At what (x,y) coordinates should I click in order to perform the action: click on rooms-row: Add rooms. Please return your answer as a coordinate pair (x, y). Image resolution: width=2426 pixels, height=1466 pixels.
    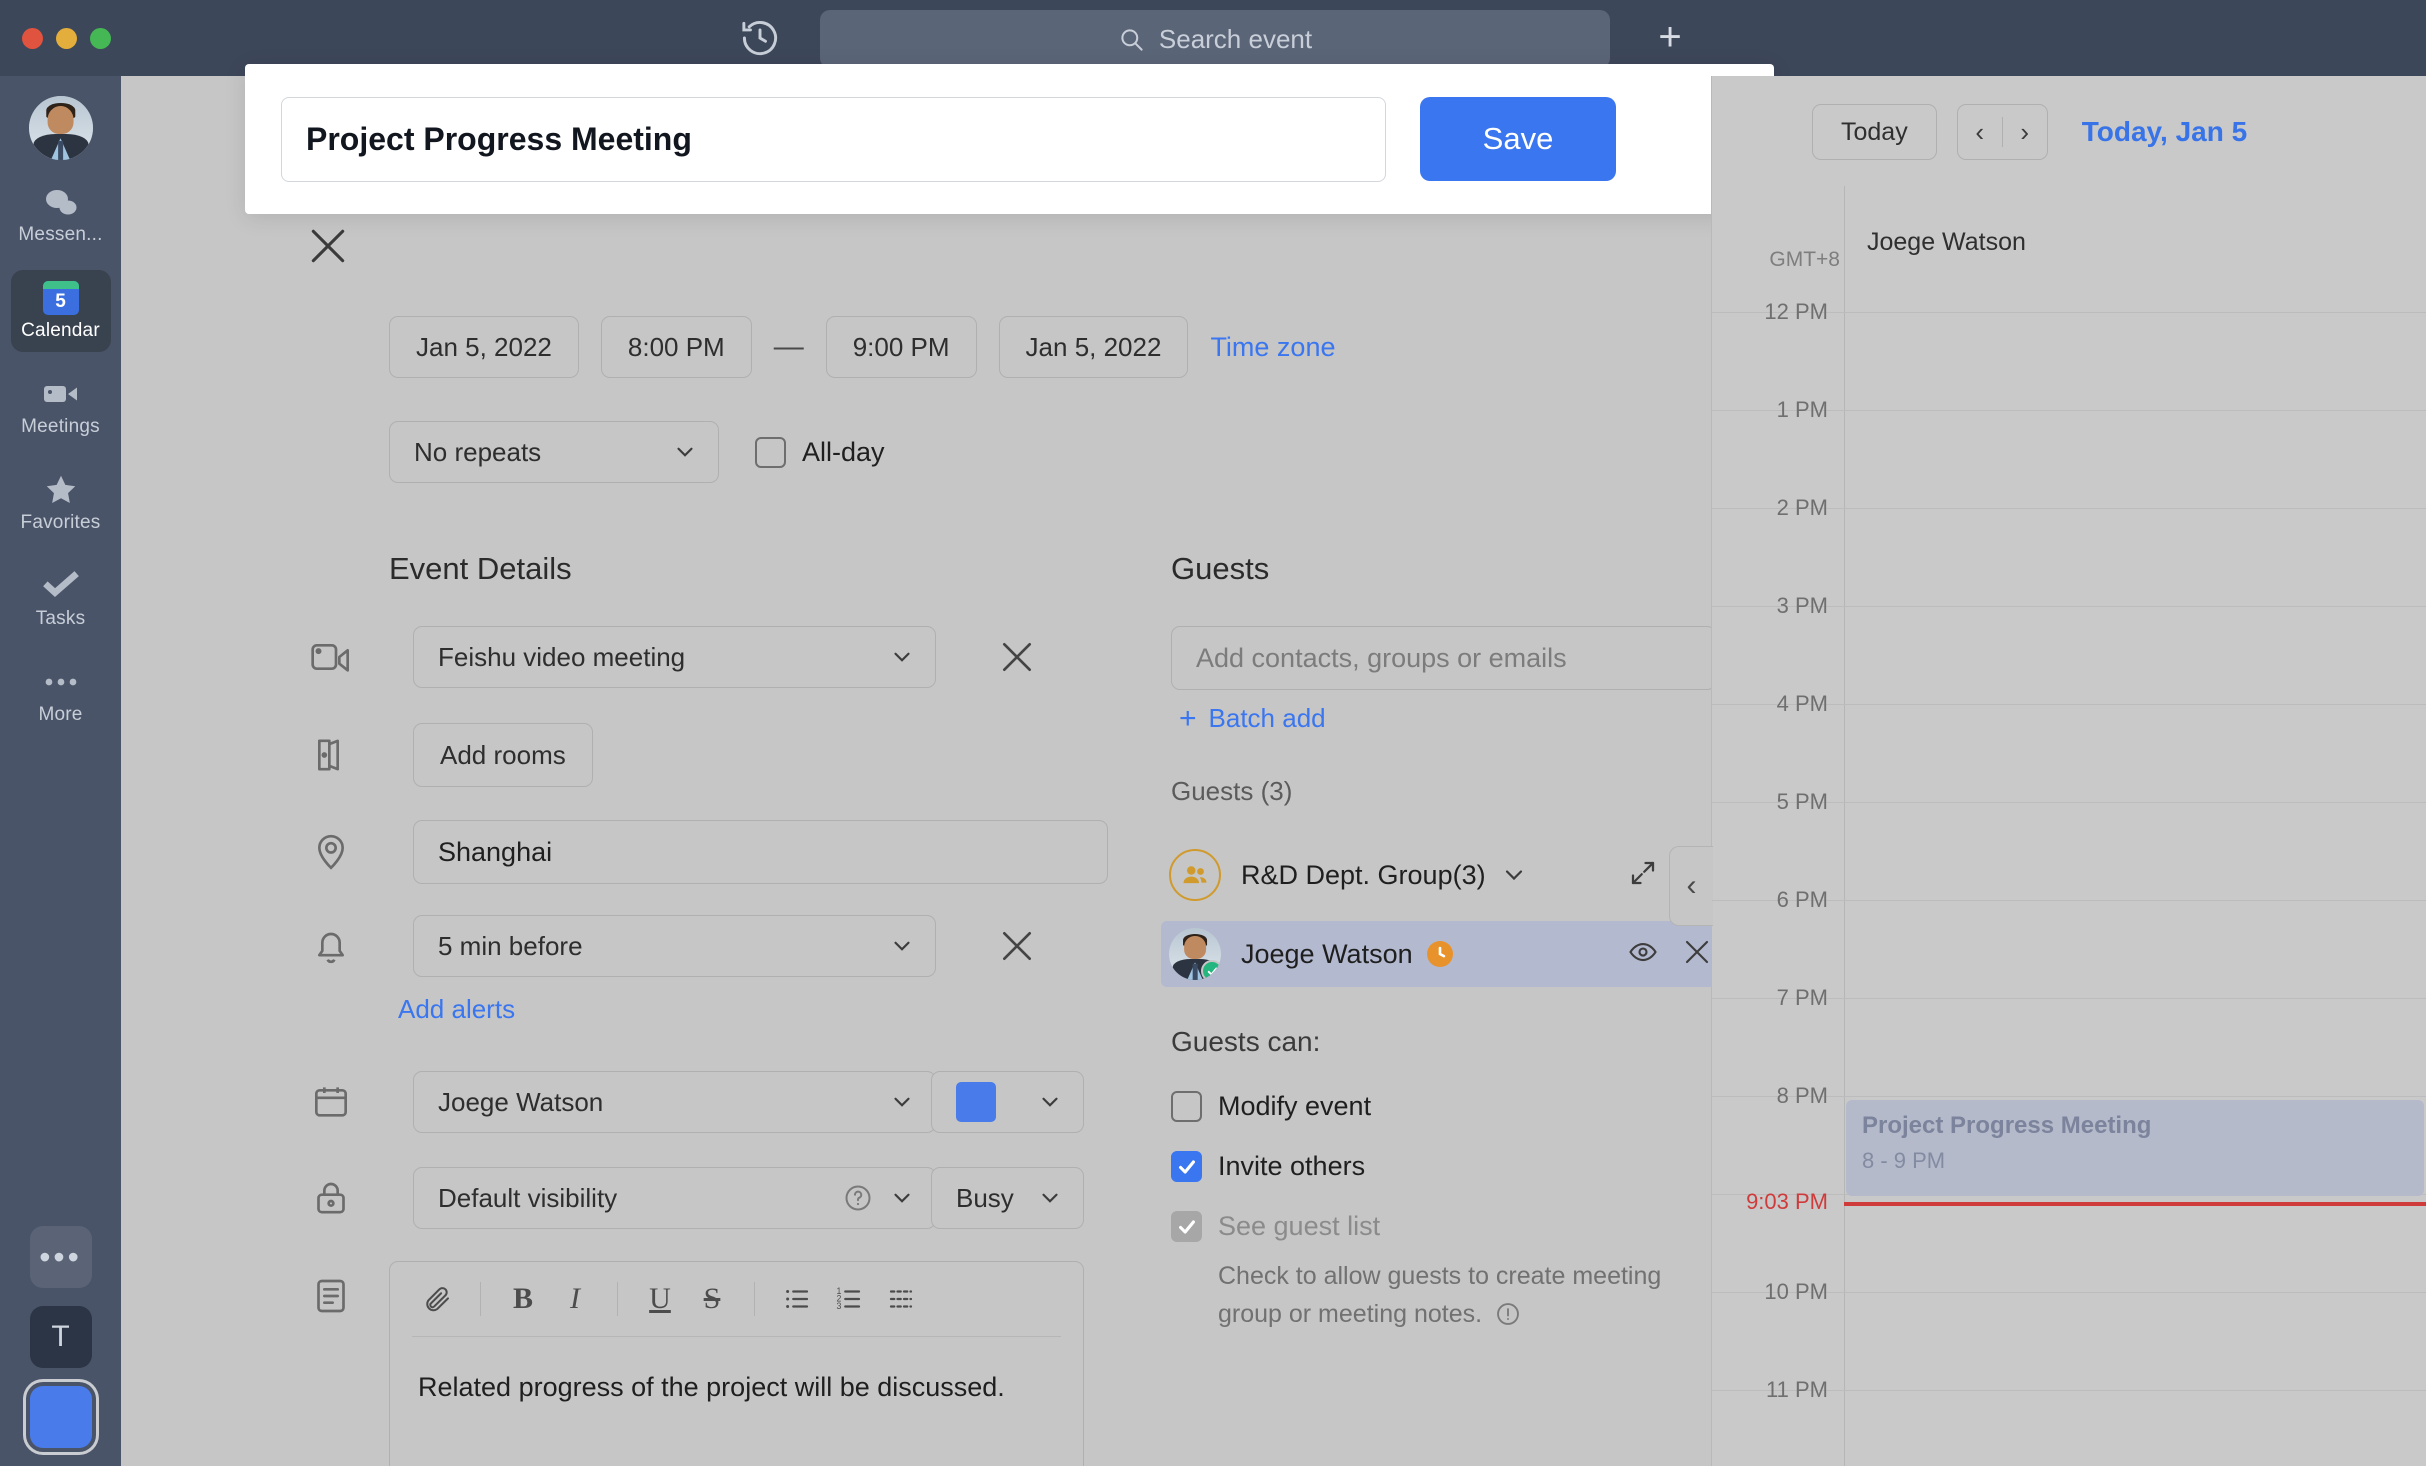
    Looking at the image, I should click on (452, 755).